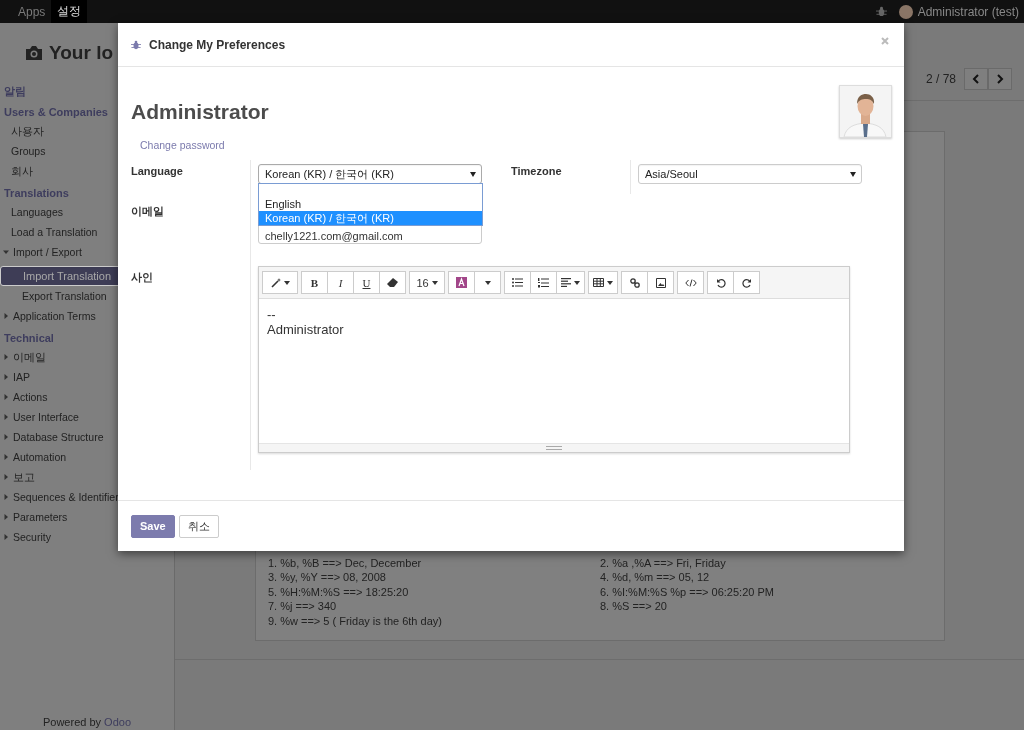 This screenshot has width=1024, height=730. I want to click on align-button, so click(570, 282).